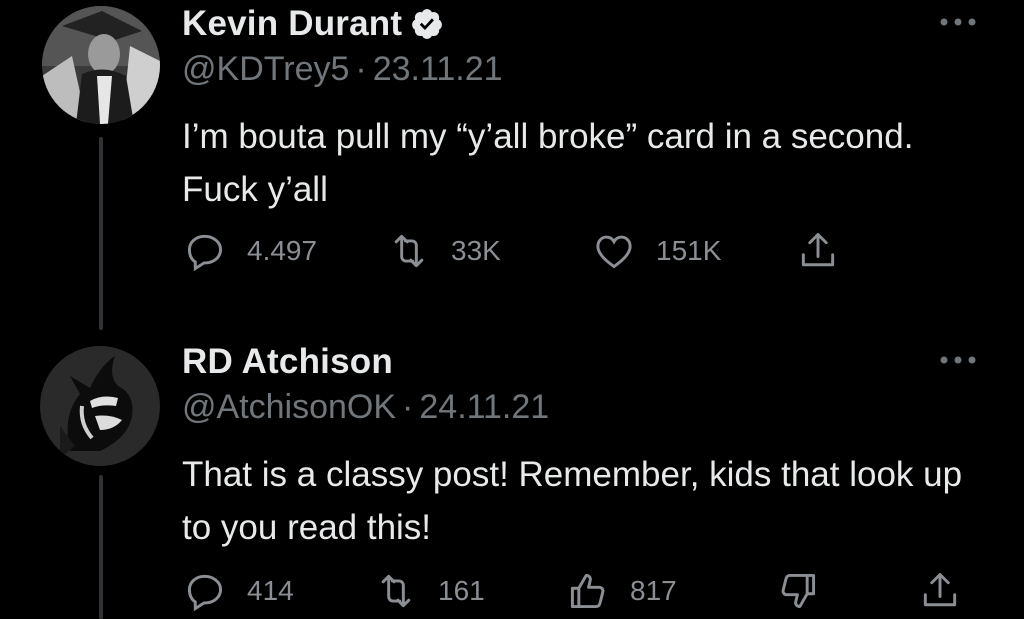 The width and height of the screenshot is (1024, 619). What do you see at coordinates (238, 591) in the screenshot?
I see `reply-button: 414` at bounding box center [238, 591].